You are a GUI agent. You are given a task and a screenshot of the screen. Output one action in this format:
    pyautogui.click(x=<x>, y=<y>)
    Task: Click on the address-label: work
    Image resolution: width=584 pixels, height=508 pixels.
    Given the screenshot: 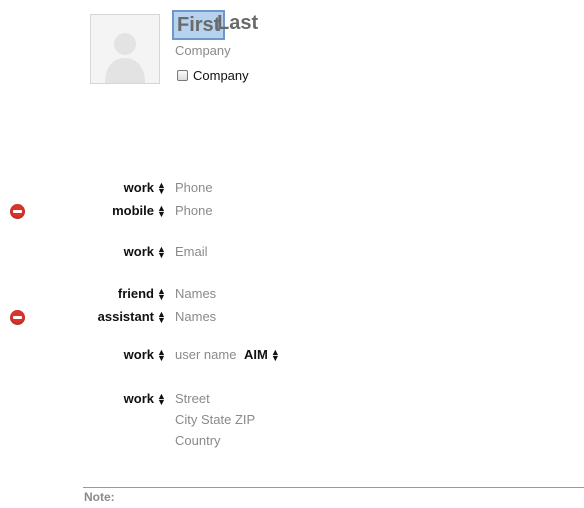 What is the action you would take?
    pyautogui.click(x=138, y=398)
    